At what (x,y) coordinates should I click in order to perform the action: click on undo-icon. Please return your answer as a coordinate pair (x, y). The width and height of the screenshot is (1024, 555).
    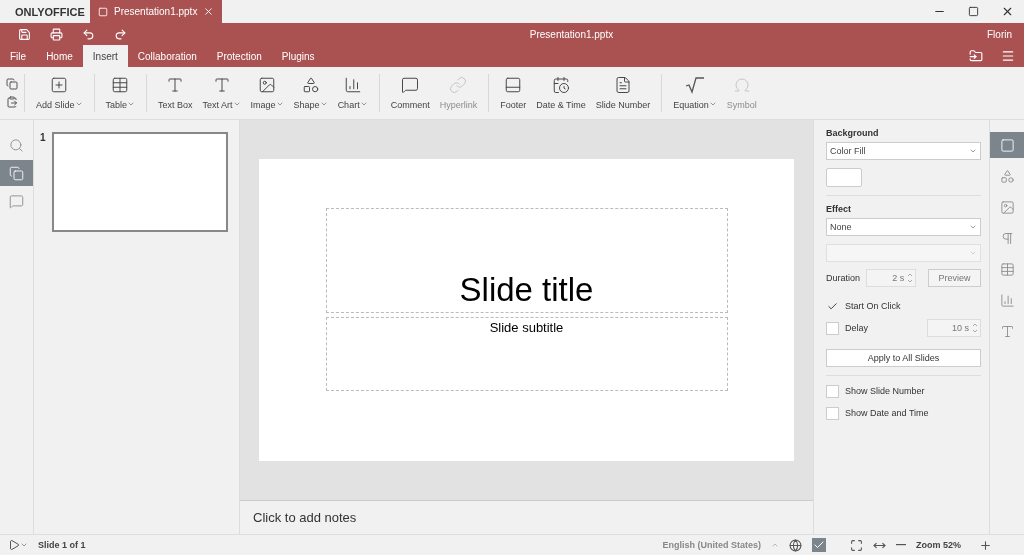
    Looking at the image, I should click on (88, 34).